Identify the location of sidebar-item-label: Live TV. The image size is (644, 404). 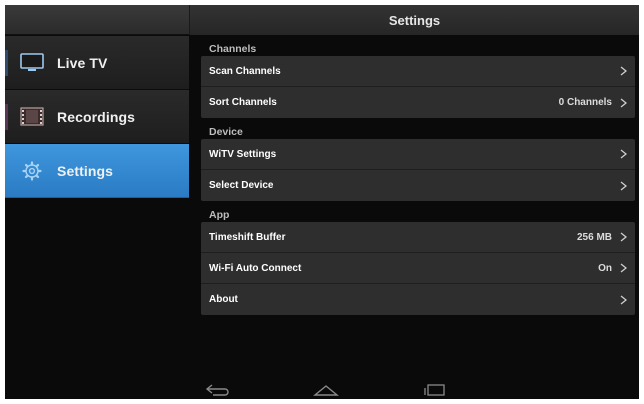
(82, 62).